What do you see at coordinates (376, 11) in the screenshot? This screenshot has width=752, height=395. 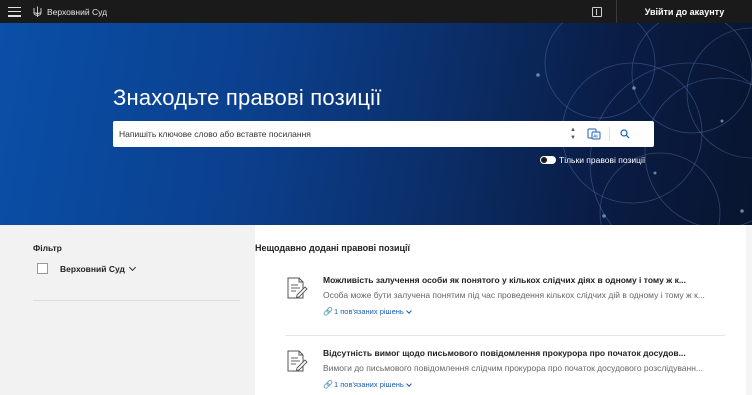 I see `top-bar: Верховний Суд Увійти до акаунту` at bounding box center [376, 11].